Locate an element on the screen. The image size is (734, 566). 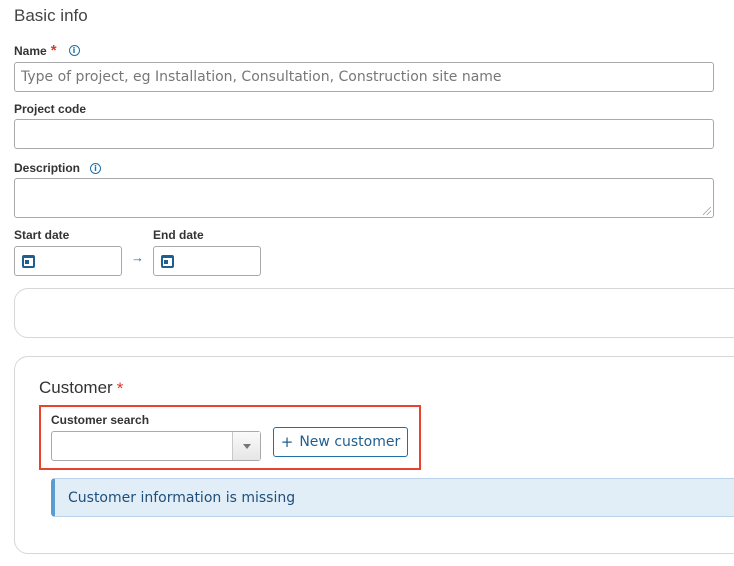
customer-search-label-row: Customer search is located at coordinates (100, 420).